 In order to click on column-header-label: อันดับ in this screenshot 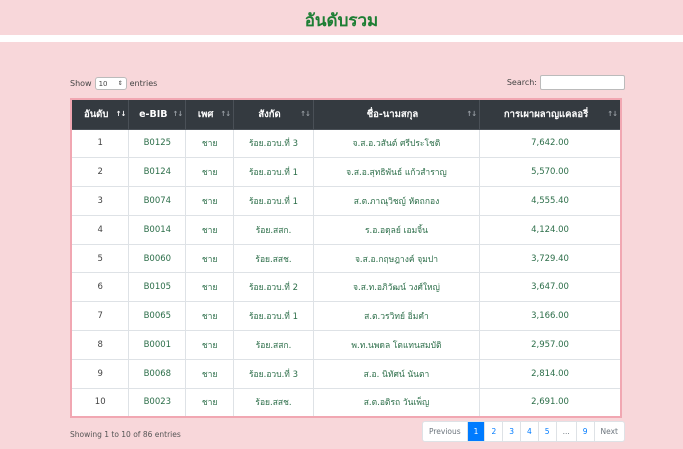, I will do `click(96, 114)`.